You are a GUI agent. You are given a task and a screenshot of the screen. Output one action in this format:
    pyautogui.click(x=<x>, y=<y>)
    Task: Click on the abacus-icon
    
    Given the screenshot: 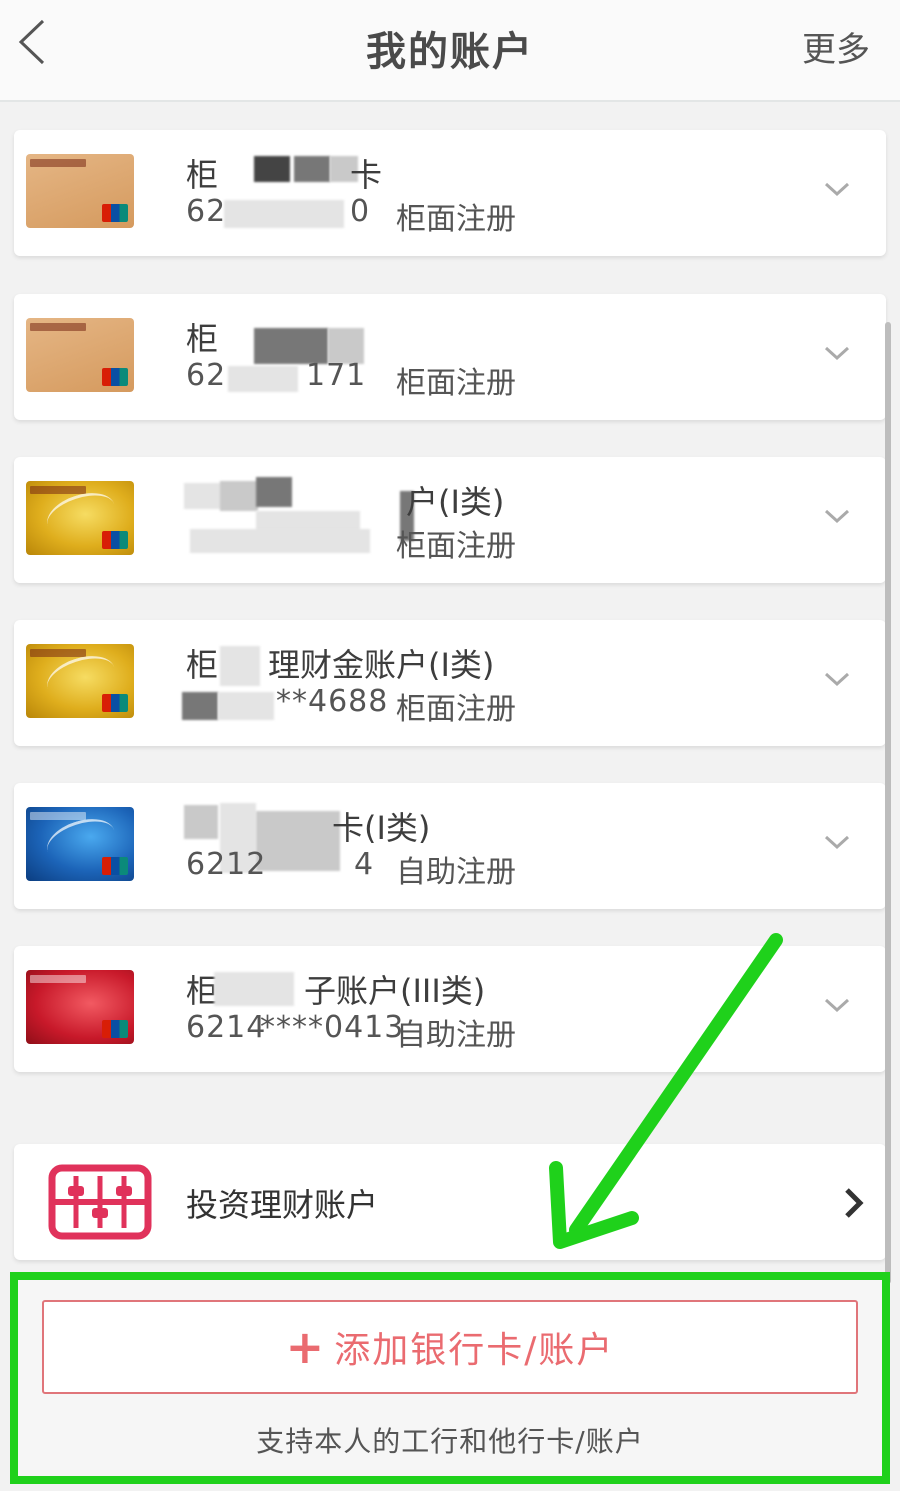 What is the action you would take?
    pyautogui.click(x=100, y=1202)
    